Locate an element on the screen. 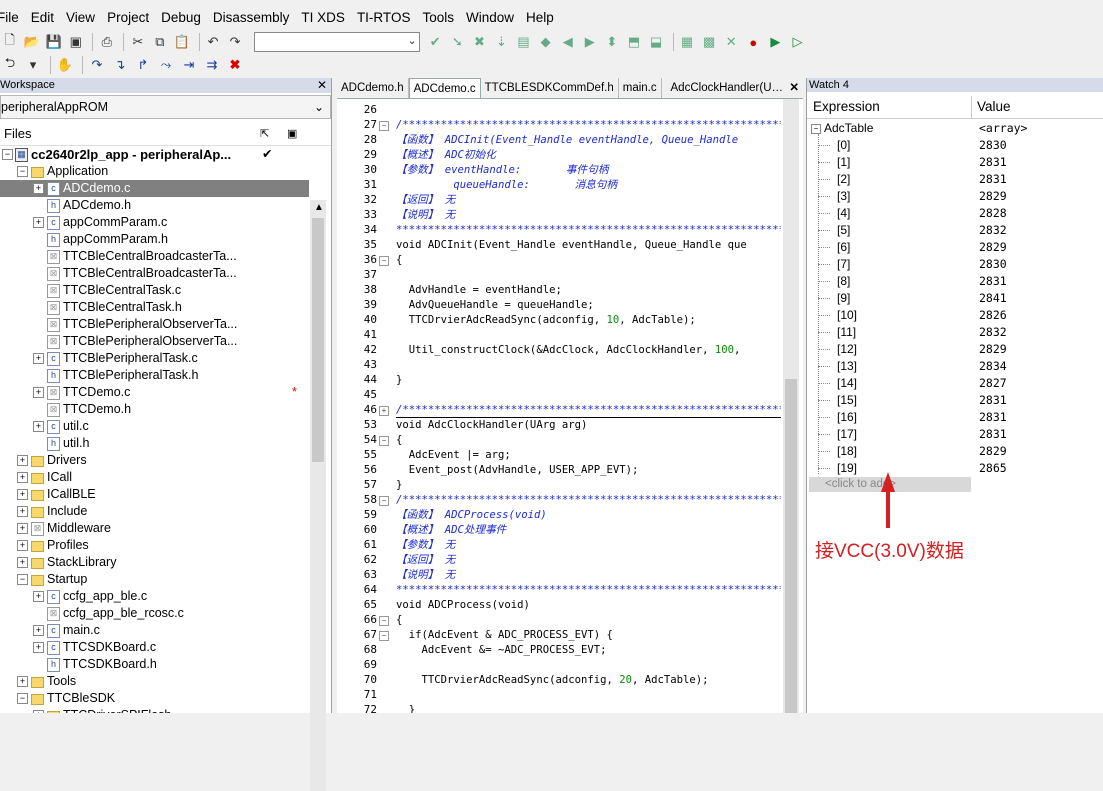  watch-row: [18] 2829 is located at coordinates (955, 451).